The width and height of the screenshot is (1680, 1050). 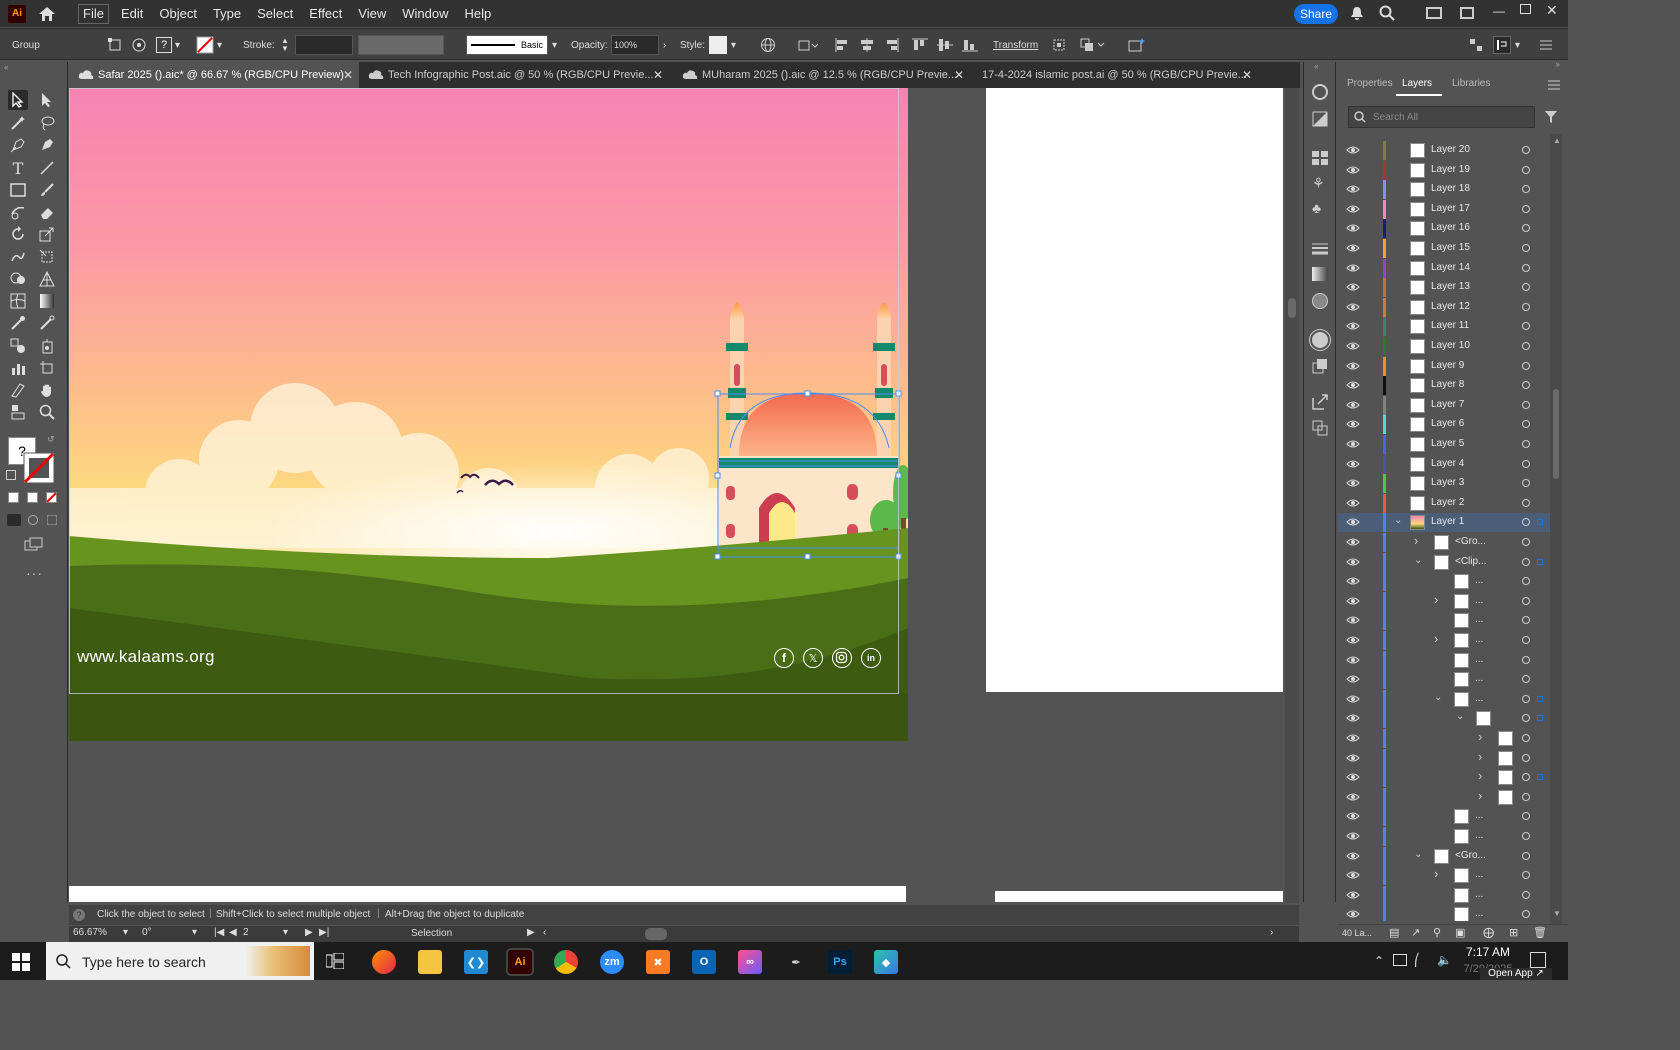 I want to click on free-transform-tool-icon, so click(x=47, y=257).